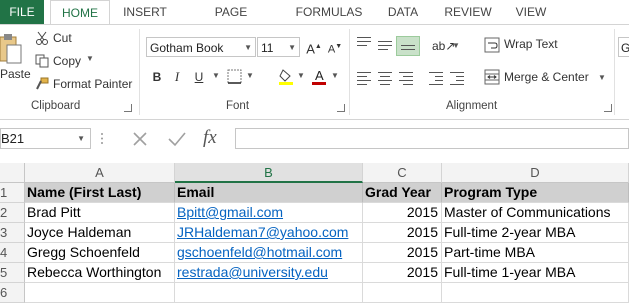 The height and width of the screenshot is (303, 629). Describe the element at coordinates (231, 21) in the screenshot. I see `tab-page-layout: PAGE LAYOUT` at that location.